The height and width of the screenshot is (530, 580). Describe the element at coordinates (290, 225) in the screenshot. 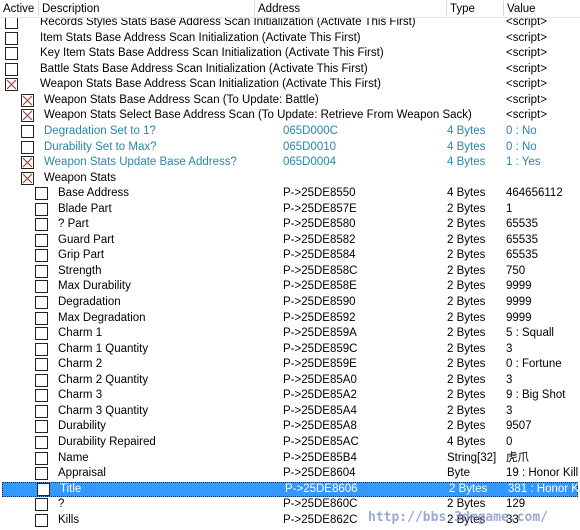

I see `table-row: ? Part P->25DE8580 2 Bytes 65535` at that location.